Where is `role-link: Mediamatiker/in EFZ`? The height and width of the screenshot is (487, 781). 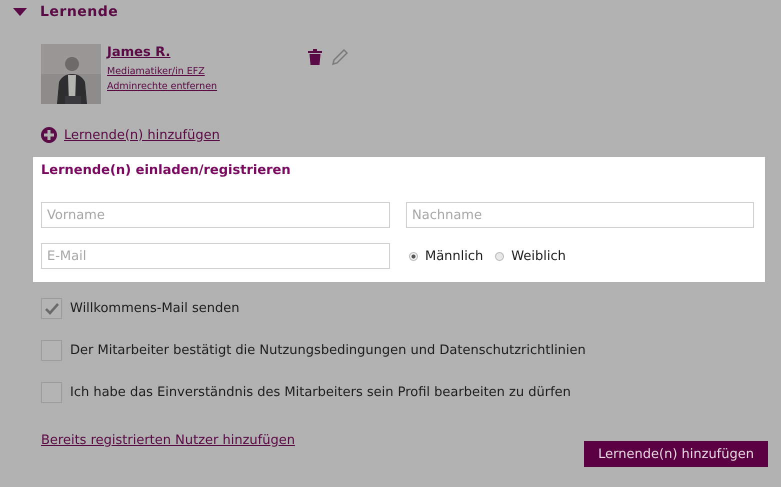 role-link: Mediamatiker/in EFZ is located at coordinates (162, 71).